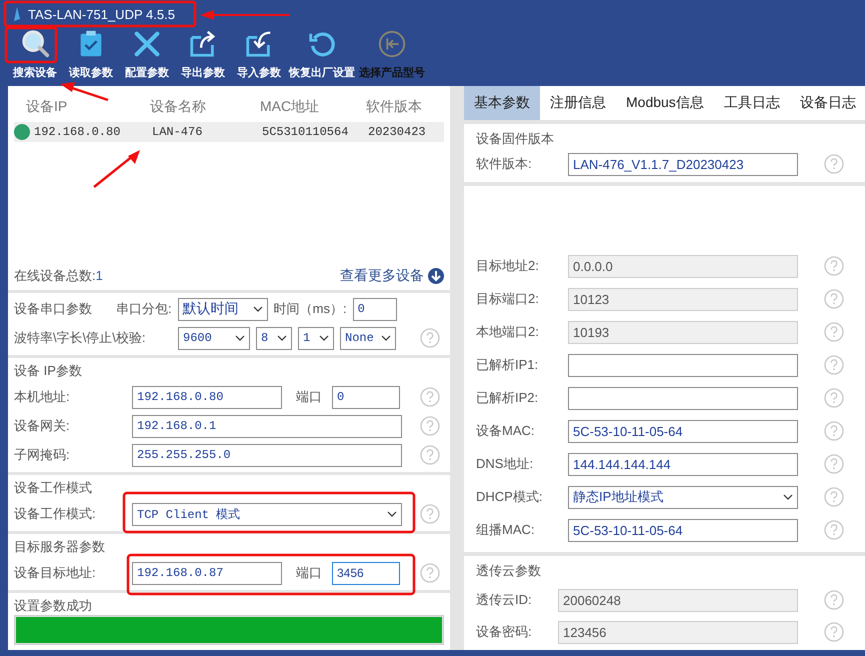  I want to click on field-label: 软件版本:, so click(504, 164).